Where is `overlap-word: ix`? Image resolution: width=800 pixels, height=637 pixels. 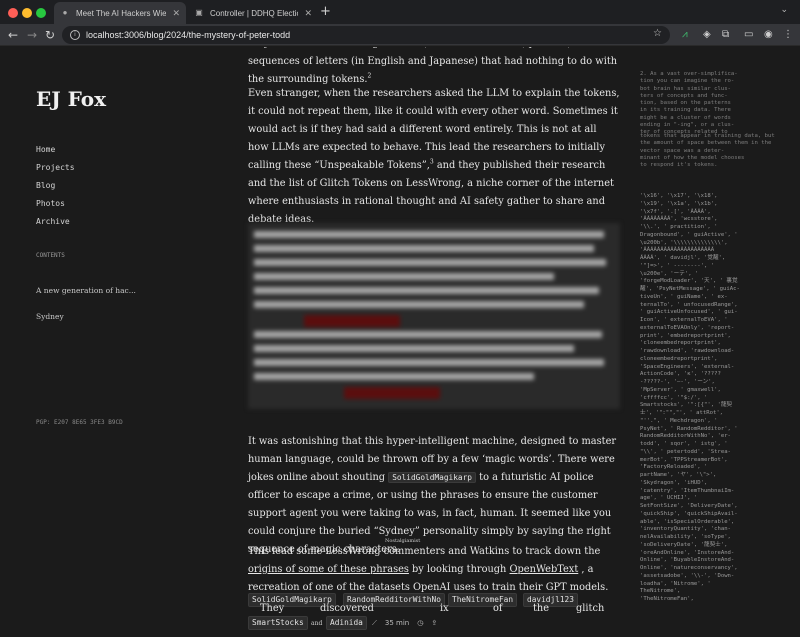
overlap-word: ix is located at coordinates (444, 608).